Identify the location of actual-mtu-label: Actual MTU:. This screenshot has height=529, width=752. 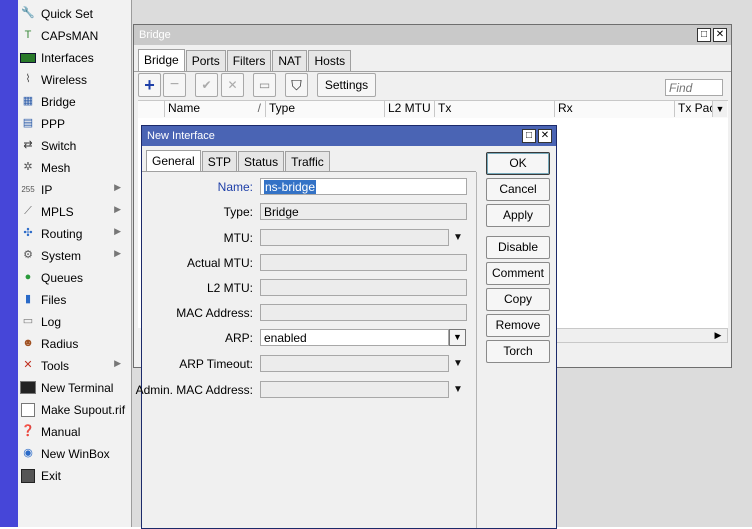
(219, 263).